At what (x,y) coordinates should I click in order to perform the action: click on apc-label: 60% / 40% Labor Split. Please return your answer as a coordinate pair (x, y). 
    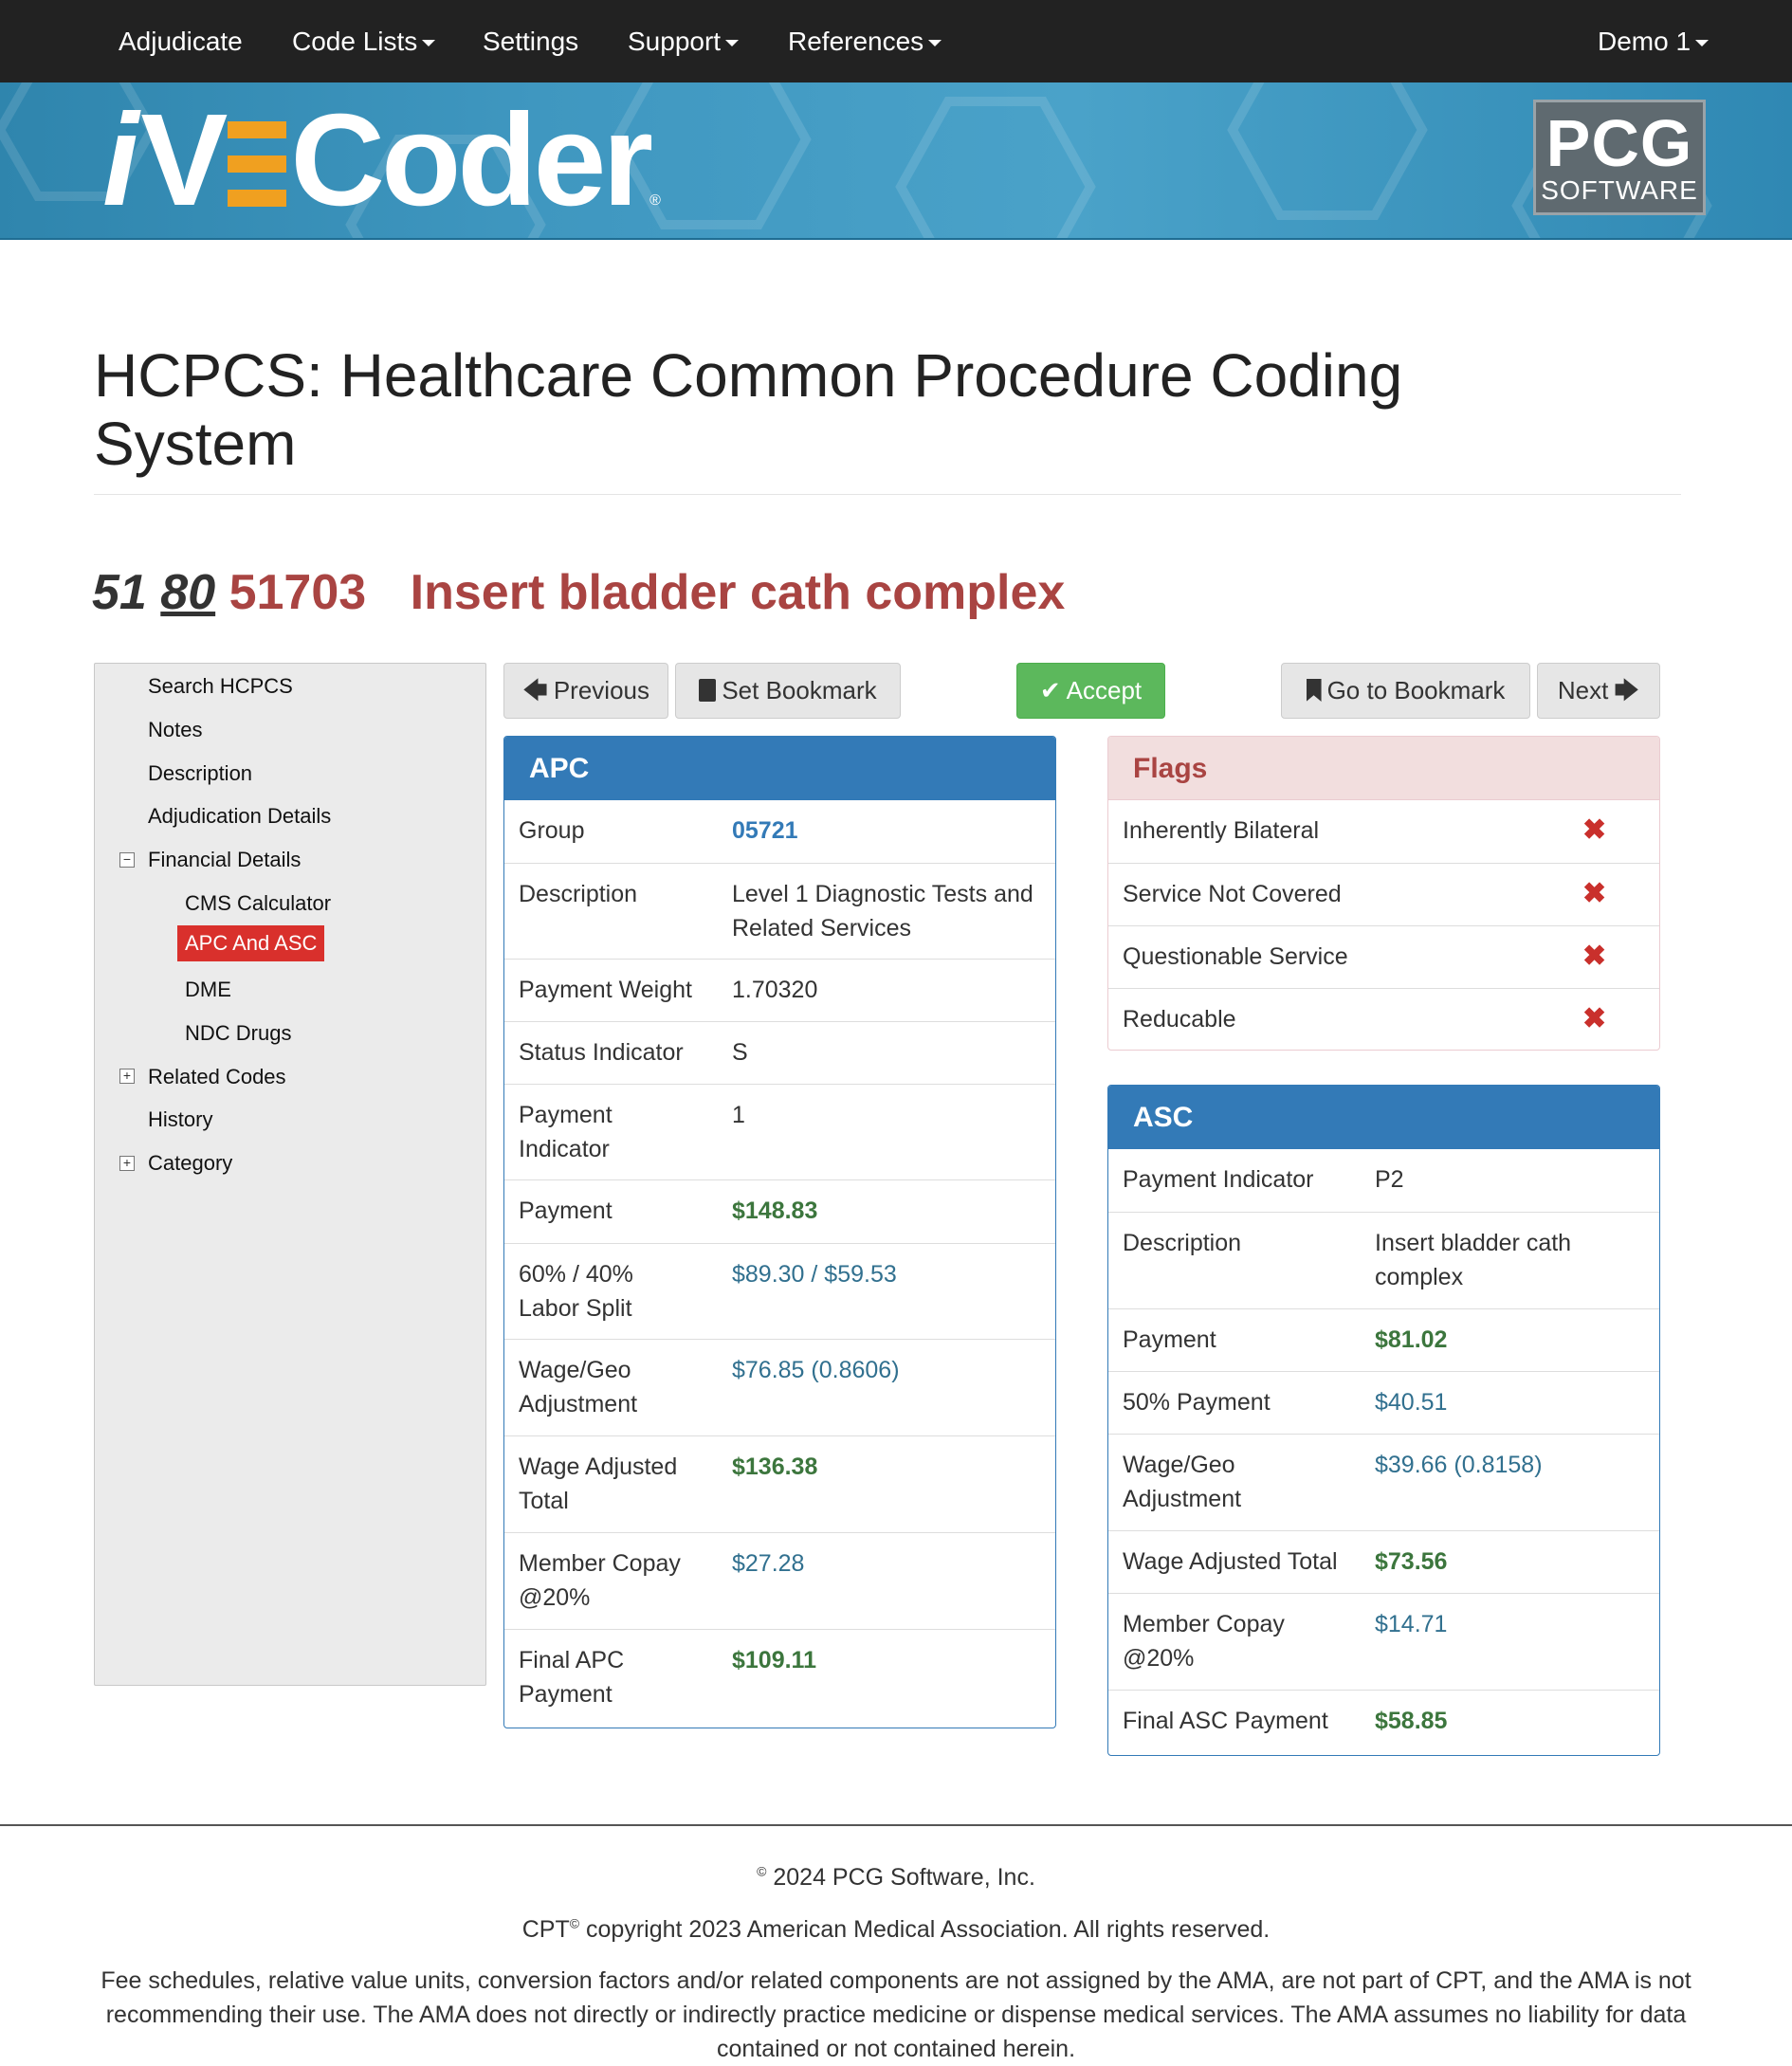
    Looking at the image, I should click on (576, 1291).